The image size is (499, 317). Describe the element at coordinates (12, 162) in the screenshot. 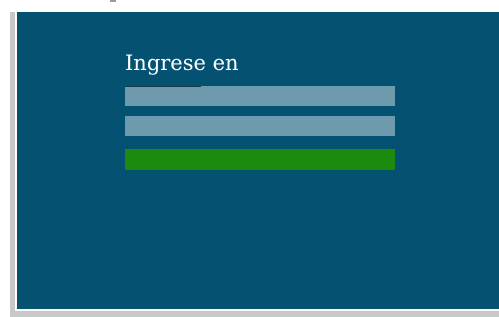

I see `left-shadow-border` at that location.